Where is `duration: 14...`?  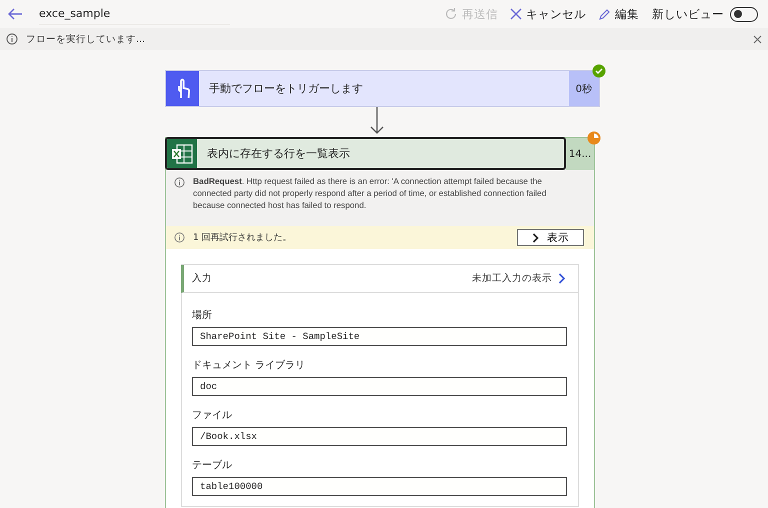
duration: 14... is located at coordinates (580, 154).